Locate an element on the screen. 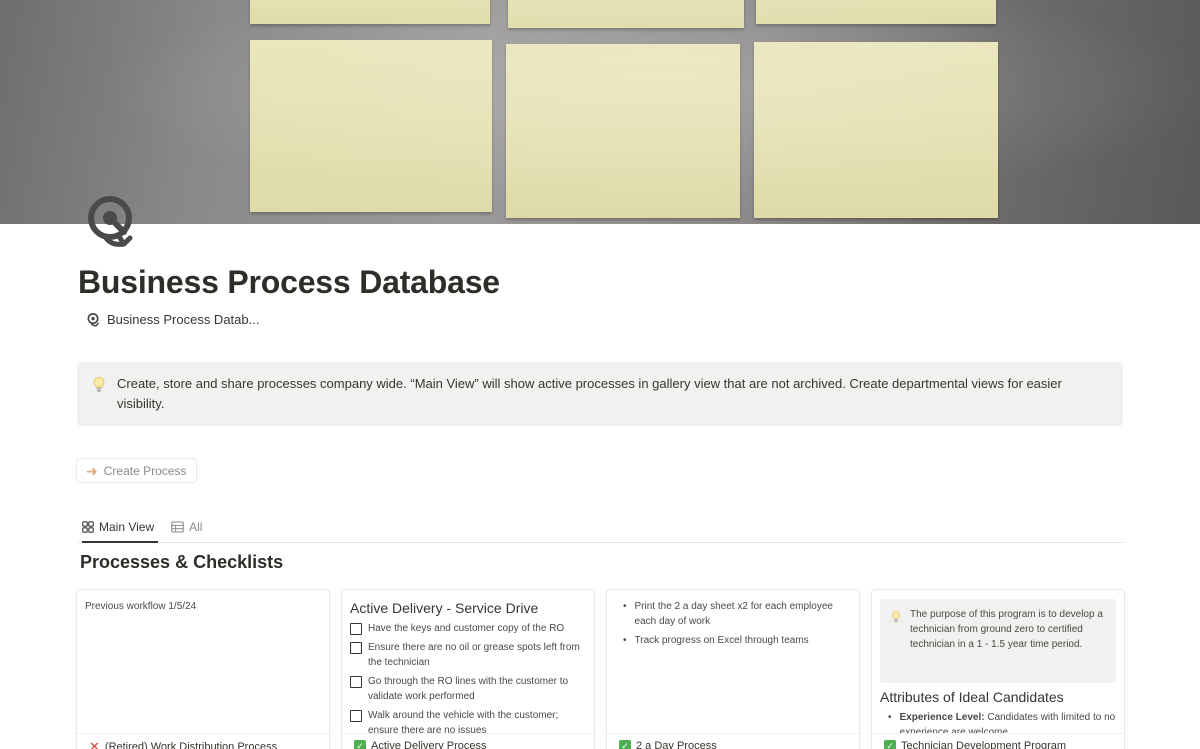 The width and height of the screenshot is (1200, 749). card-title-text: (Retired) Work Distribution Process is located at coordinates (191, 744).